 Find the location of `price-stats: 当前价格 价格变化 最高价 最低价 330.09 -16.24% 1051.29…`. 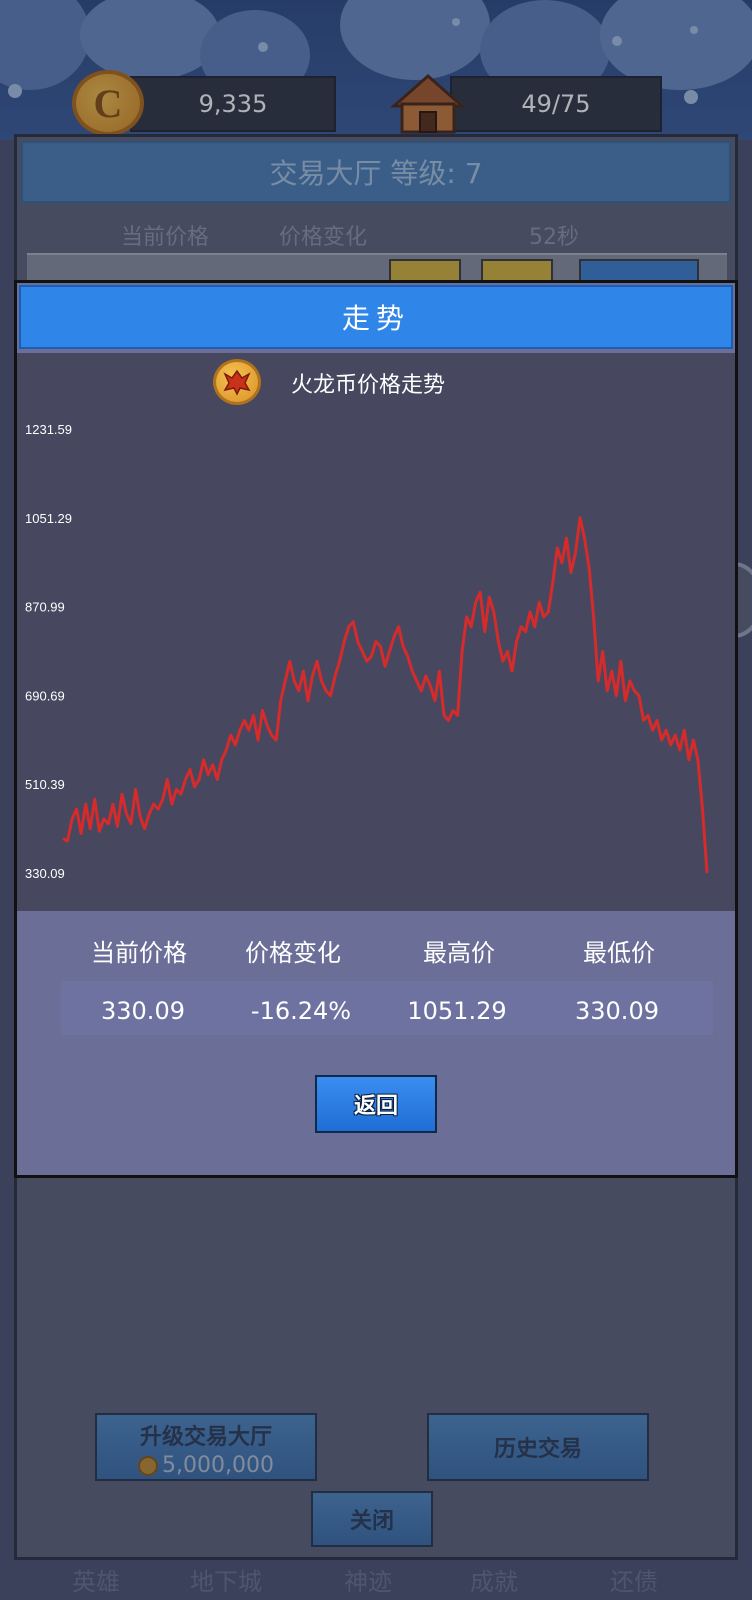

price-stats: 当前价格 价格变化 最高价 最低价 330.09 -16.24% 1051.29… is located at coordinates (376, 976).